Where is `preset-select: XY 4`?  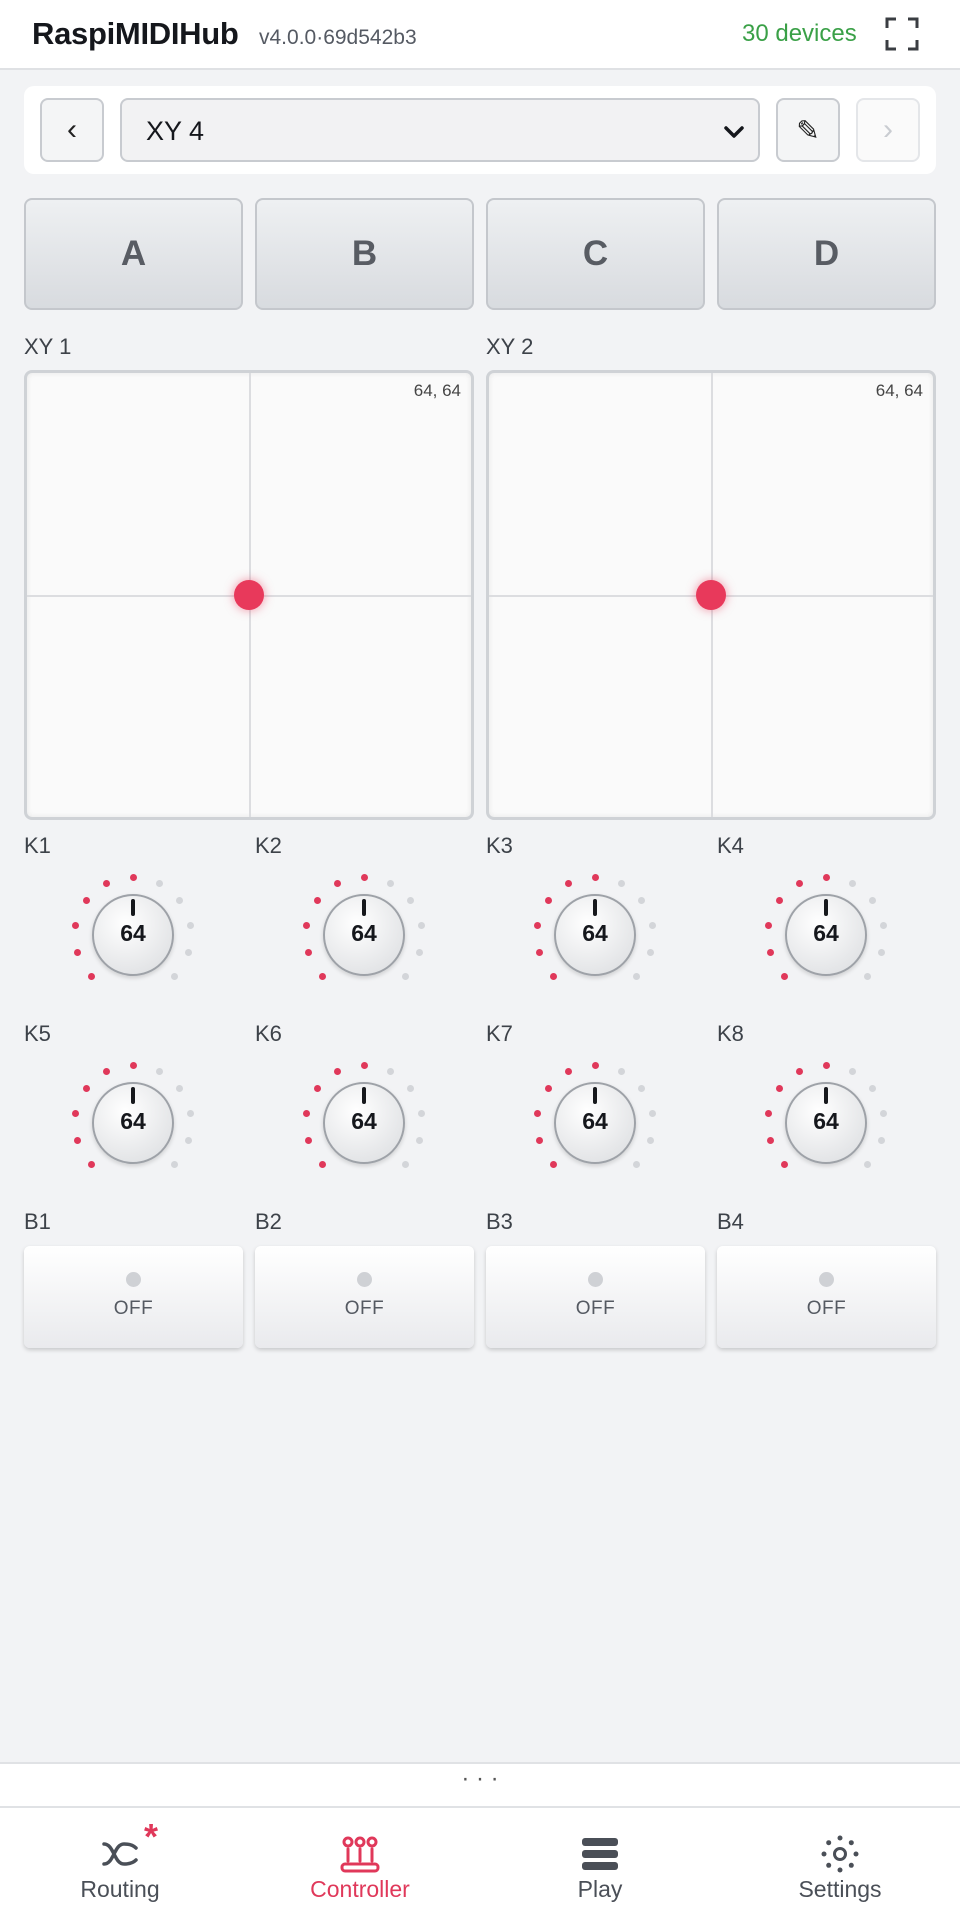 preset-select: XY 4 is located at coordinates (440, 130).